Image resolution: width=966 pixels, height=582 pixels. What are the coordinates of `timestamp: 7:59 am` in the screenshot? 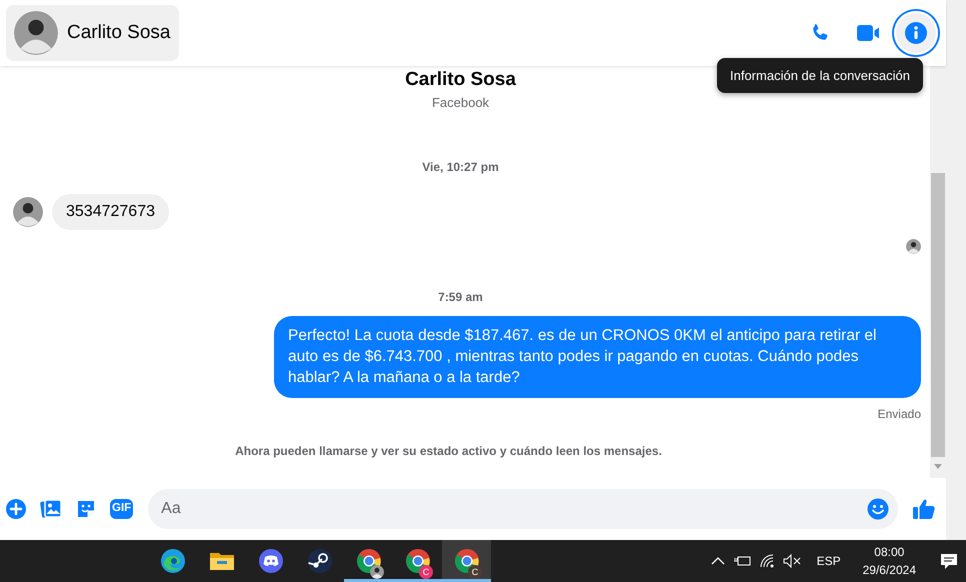 It's located at (460, 297).